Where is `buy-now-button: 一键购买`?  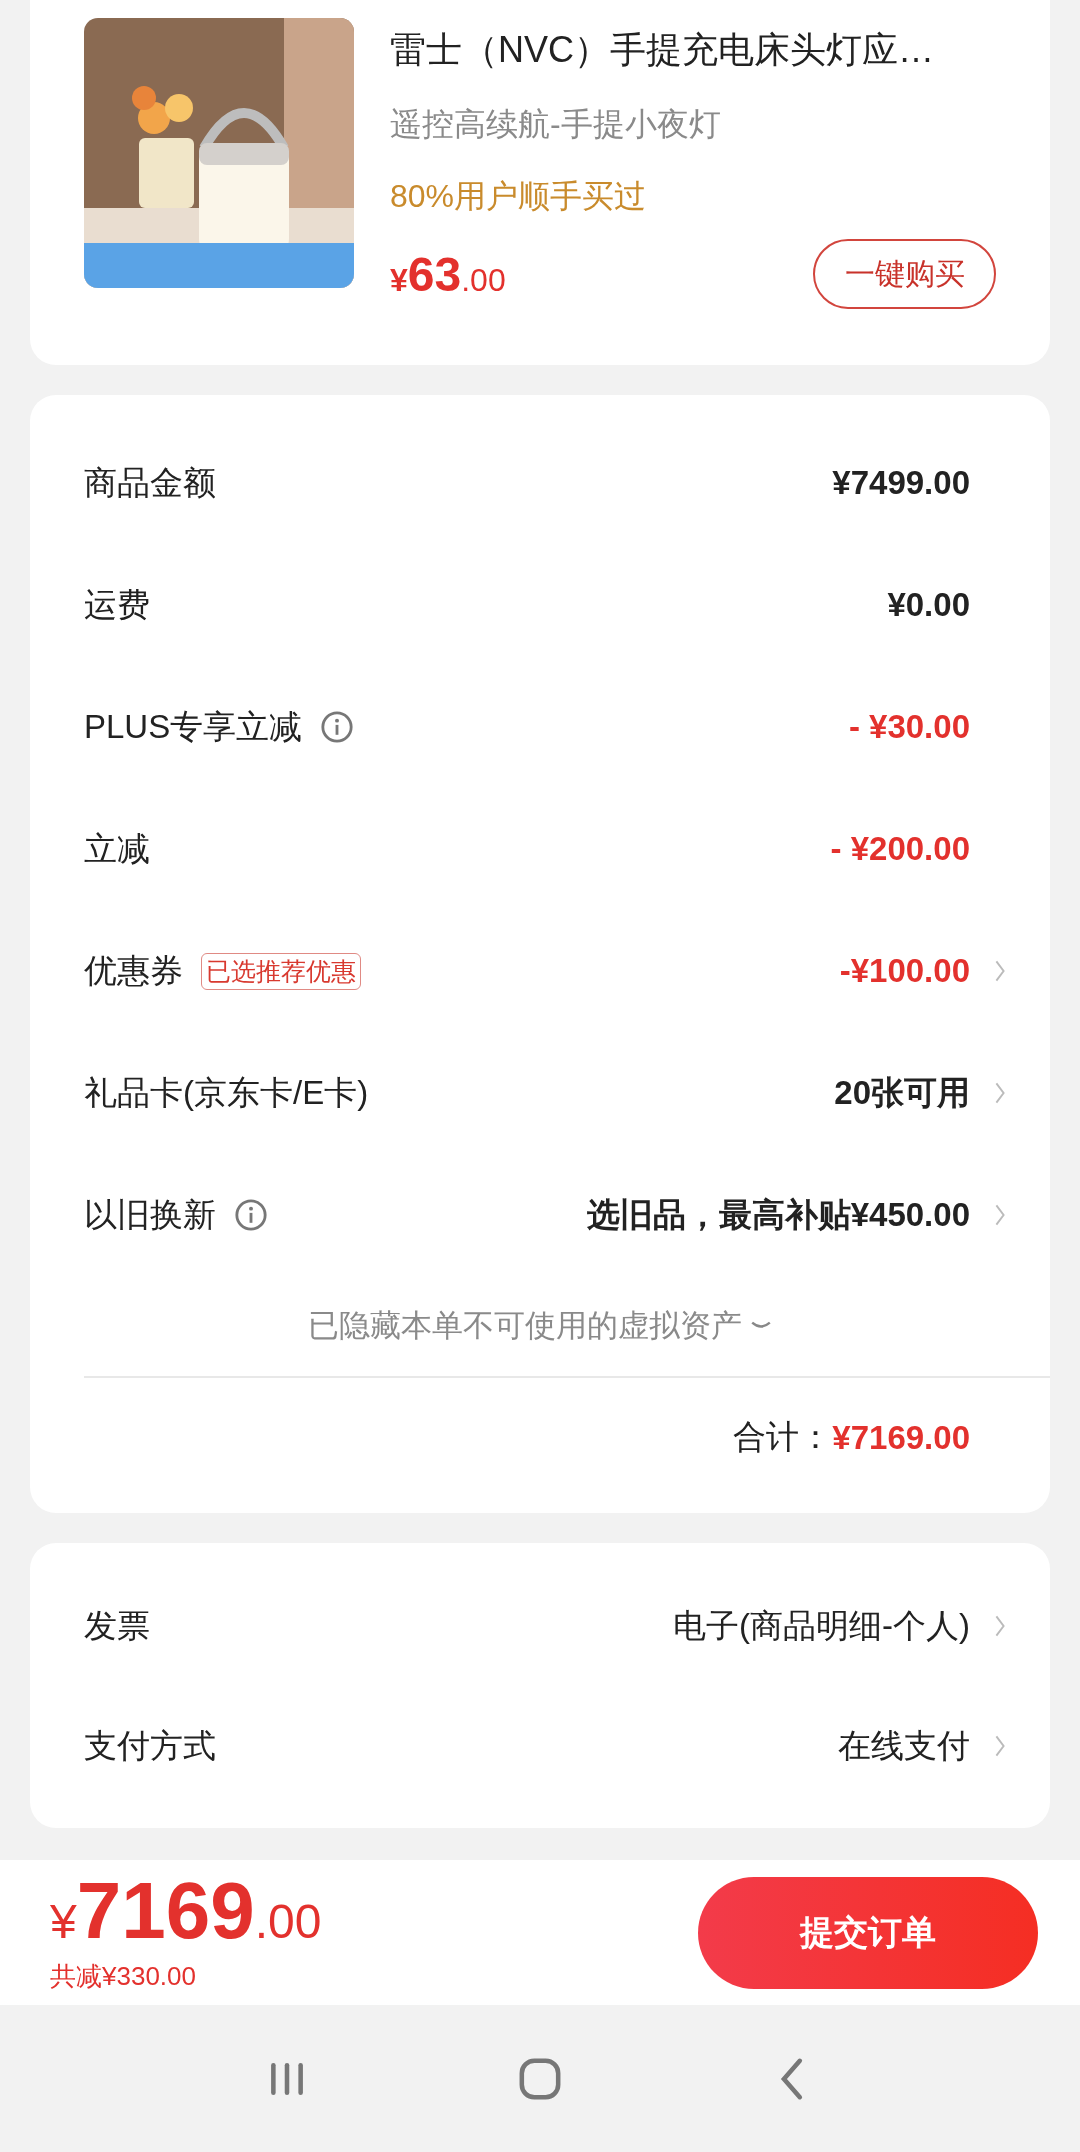 buy-now-button: 一键购买 is located at coordinates (904, 274).